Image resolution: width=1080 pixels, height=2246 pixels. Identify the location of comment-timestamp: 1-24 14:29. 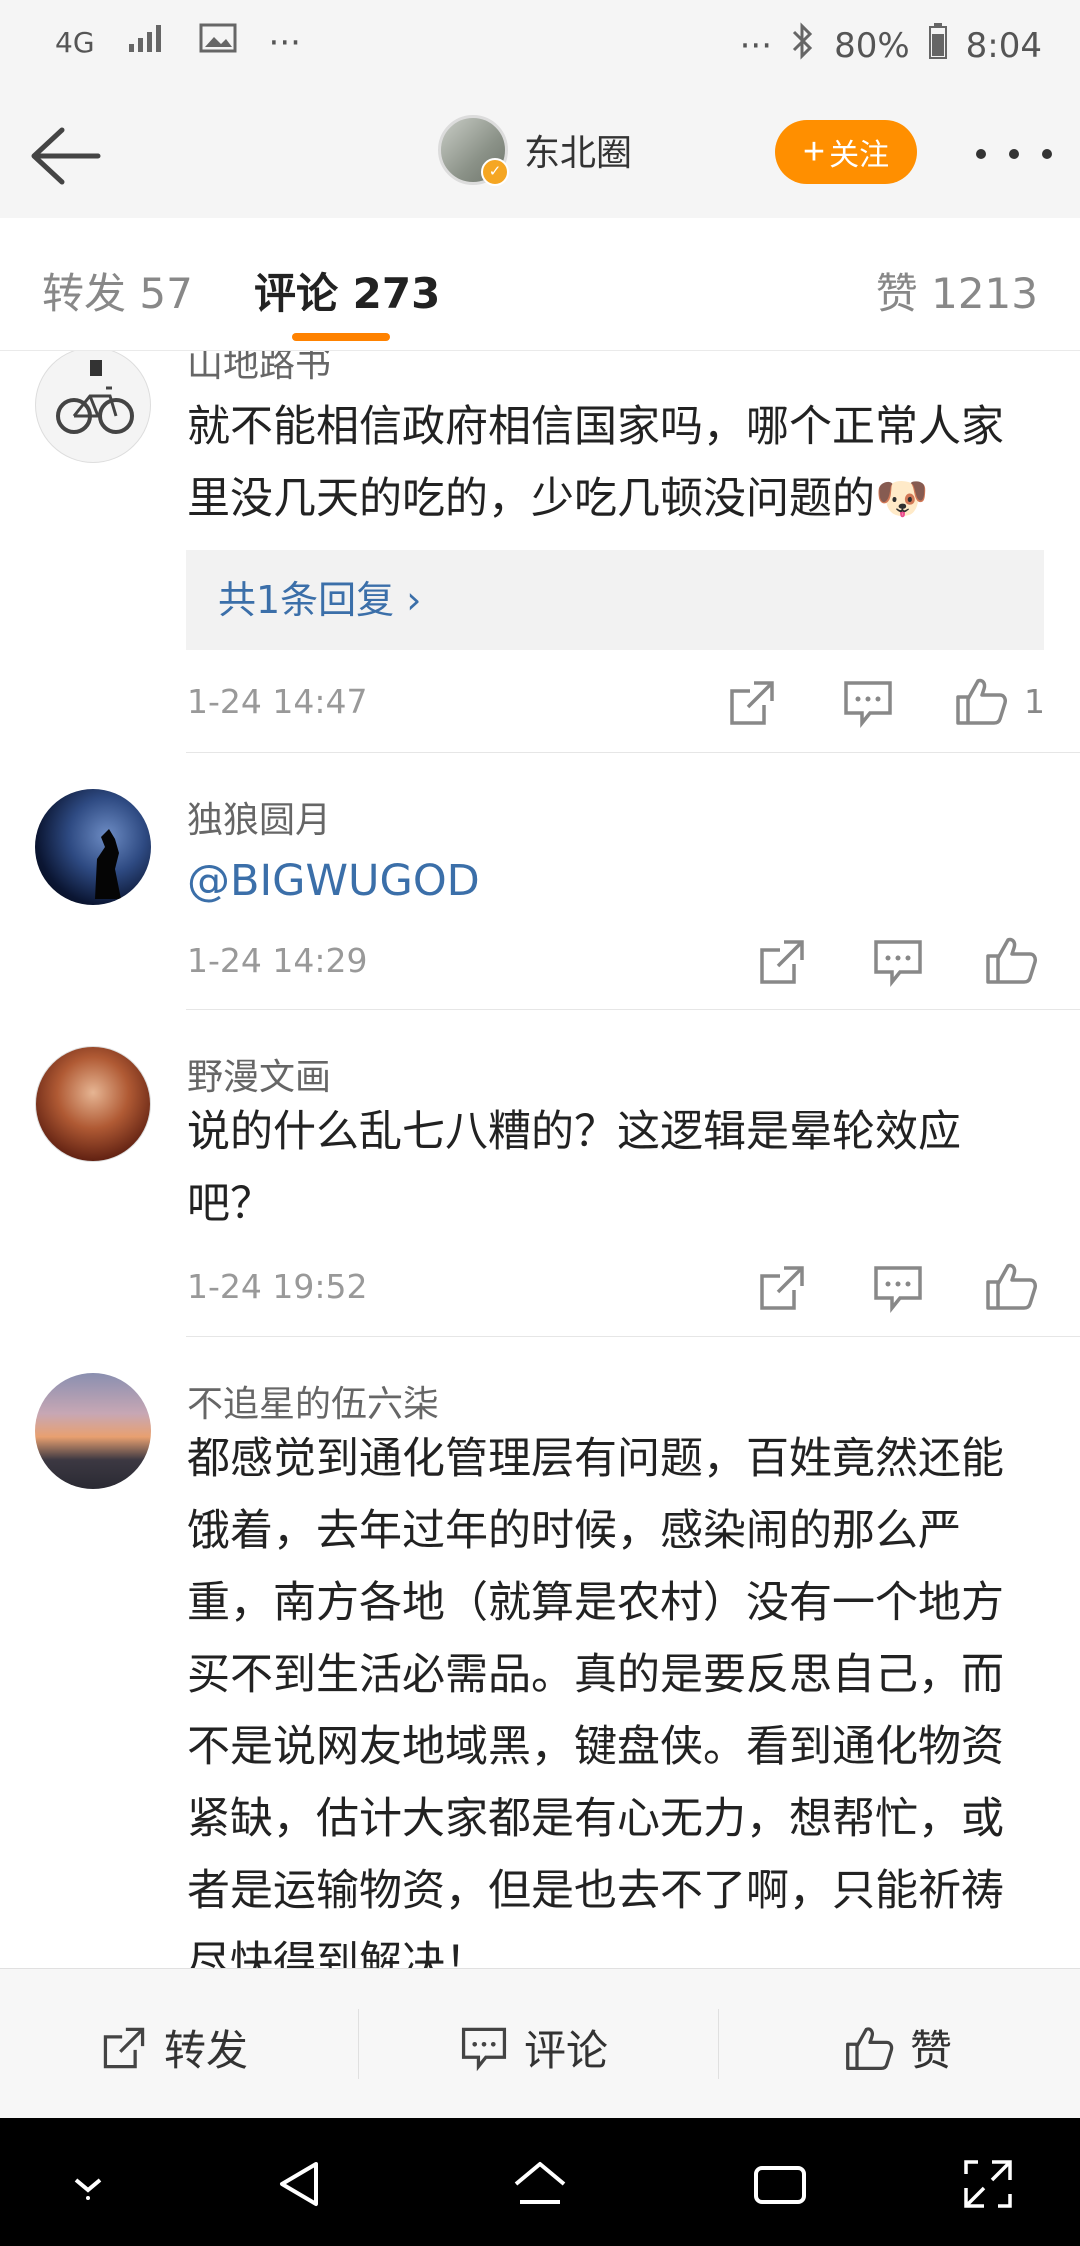
(277, 960).